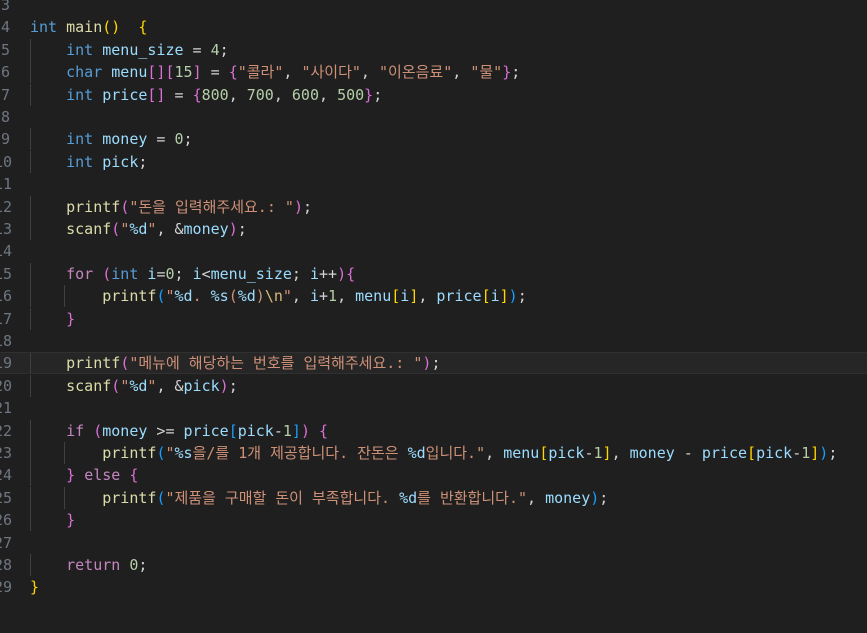  What do you see at coordinates (433, 385) in the screenshot?
I see `code-line: 20 scanf("%d", &pick);` at bounding box center [433, 385].